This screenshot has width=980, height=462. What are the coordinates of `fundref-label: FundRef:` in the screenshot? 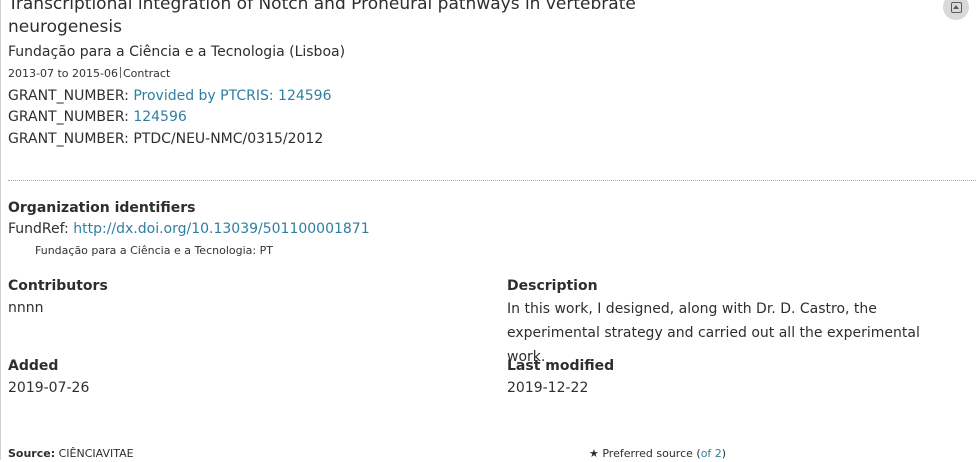 It's located at (41, 229).